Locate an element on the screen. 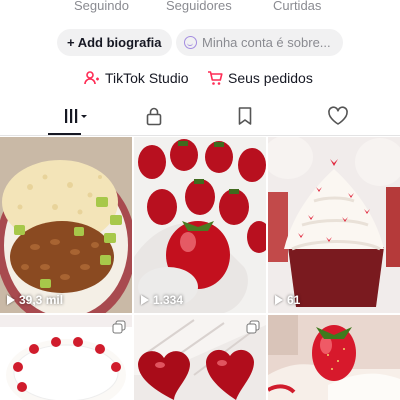 Image resolution: width=400 pixels, height=400 pixels. strawberry-cupcake-image is located at coordinates (334, 357).